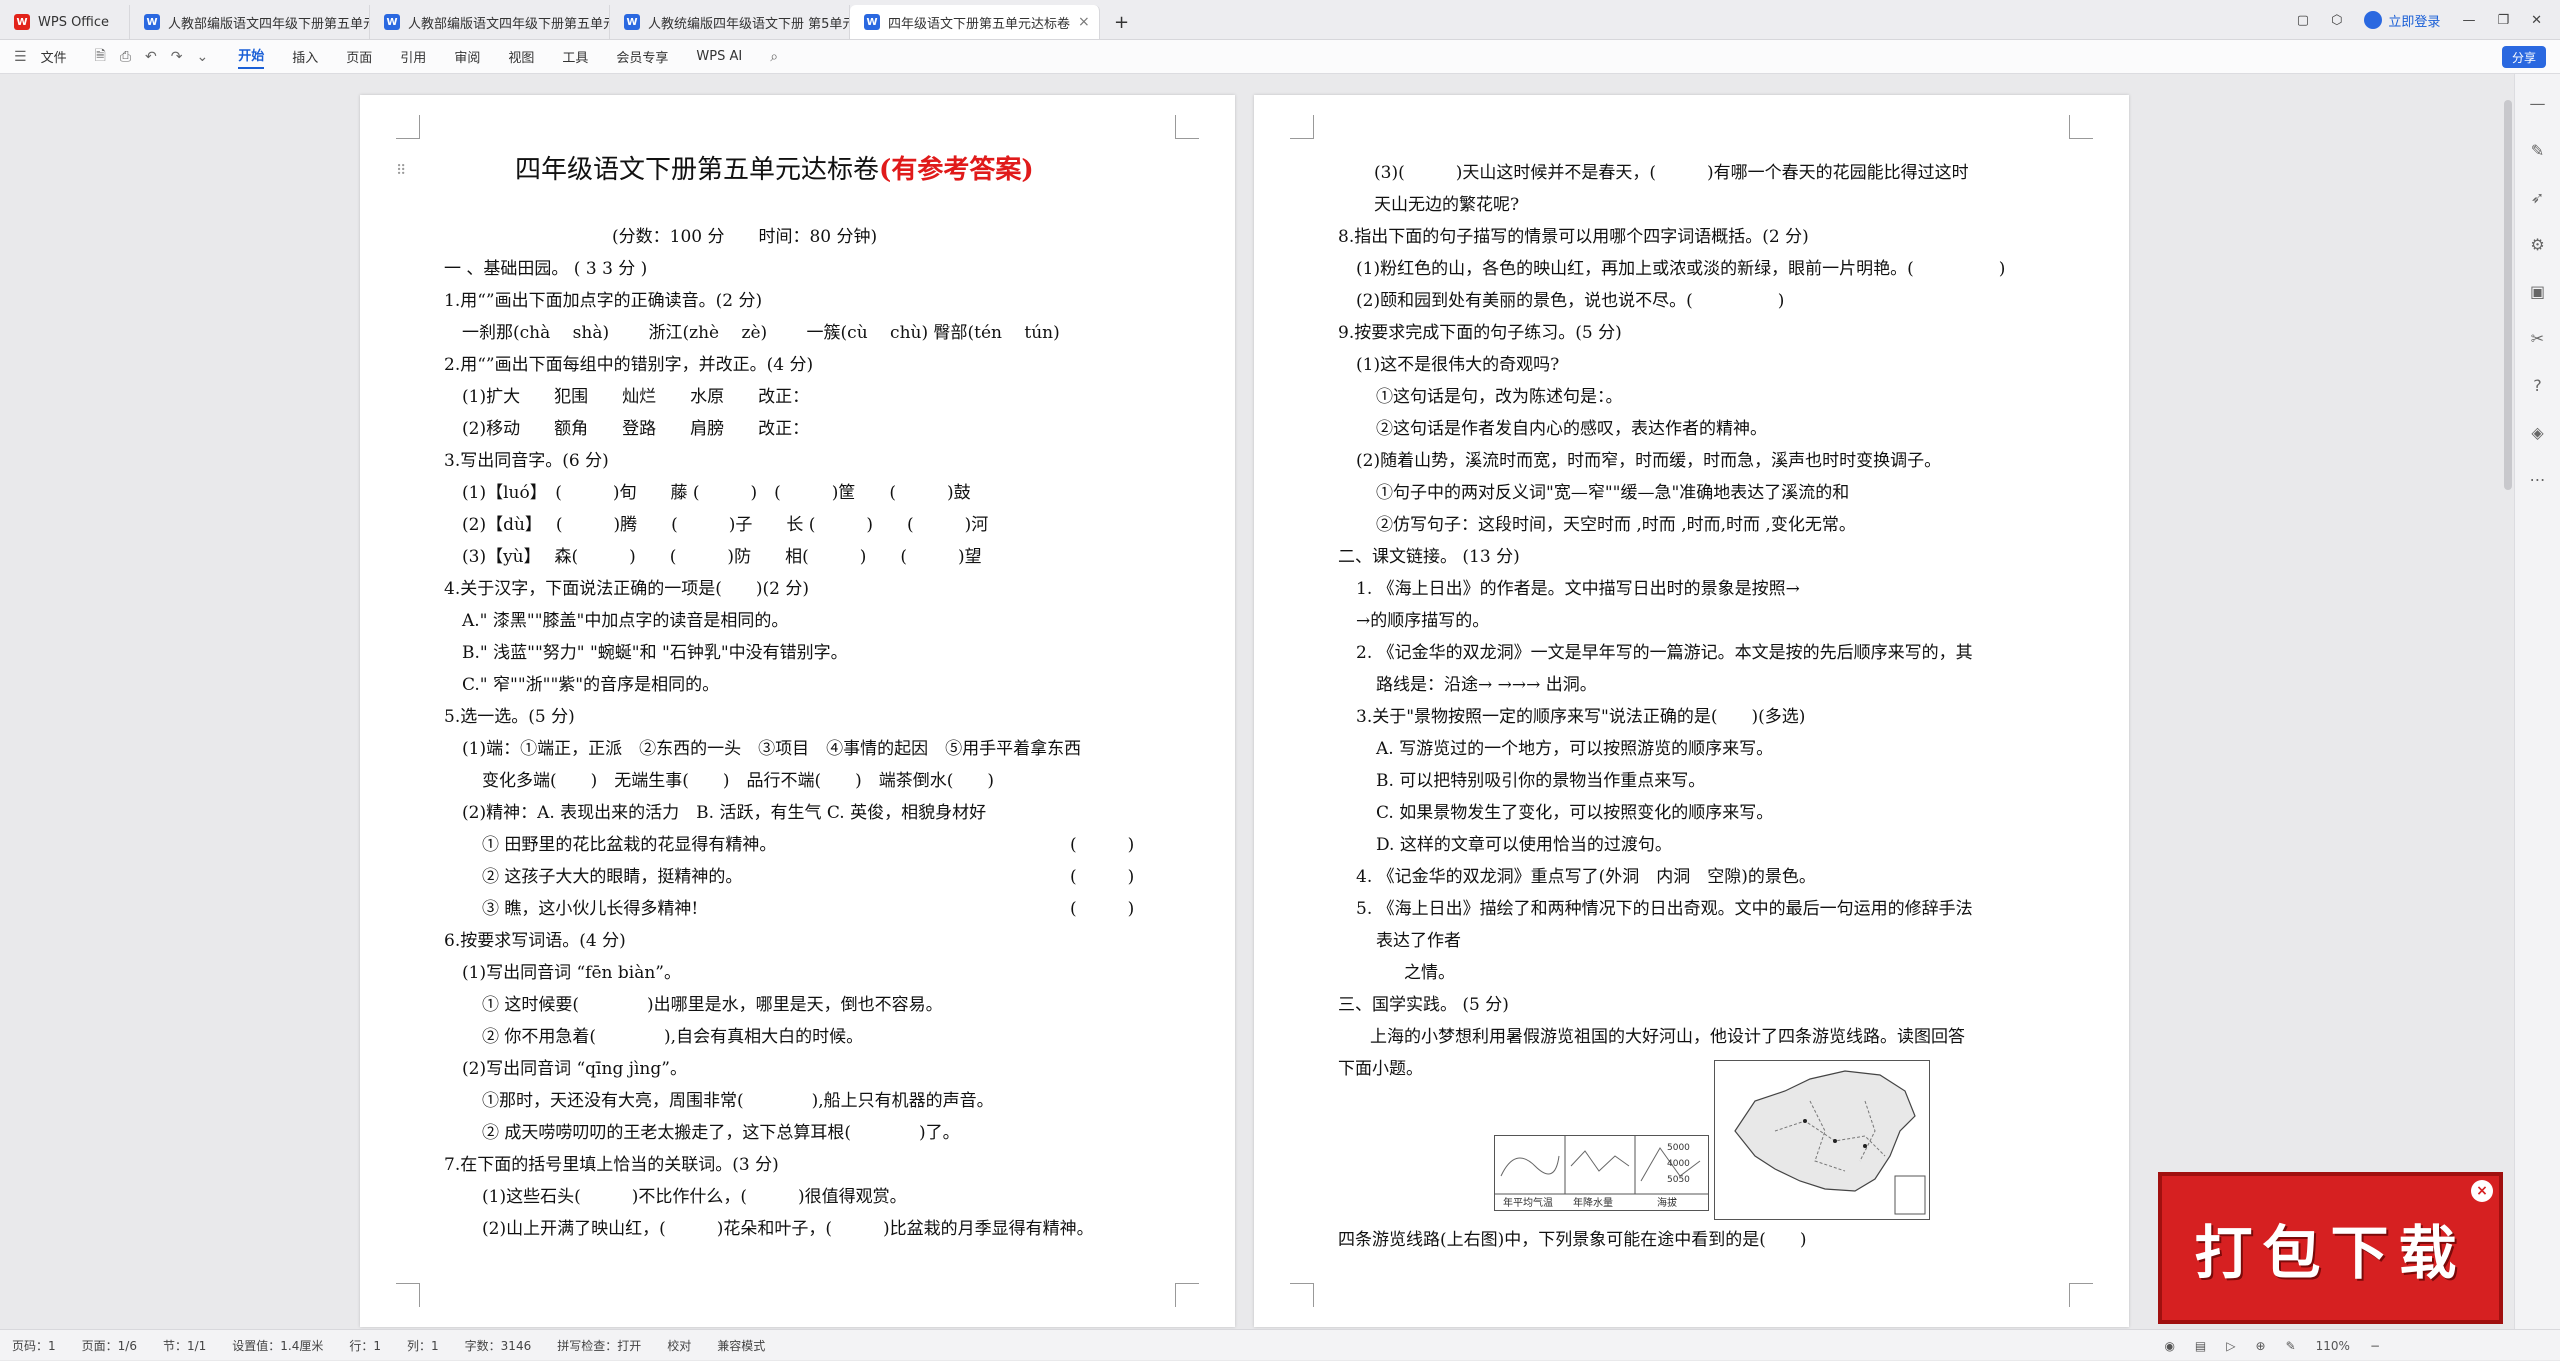  I want to click on question-item: ① 这时候要( )出哪里是水，哪里是天，倒也不容易。, so click(712, 1005).